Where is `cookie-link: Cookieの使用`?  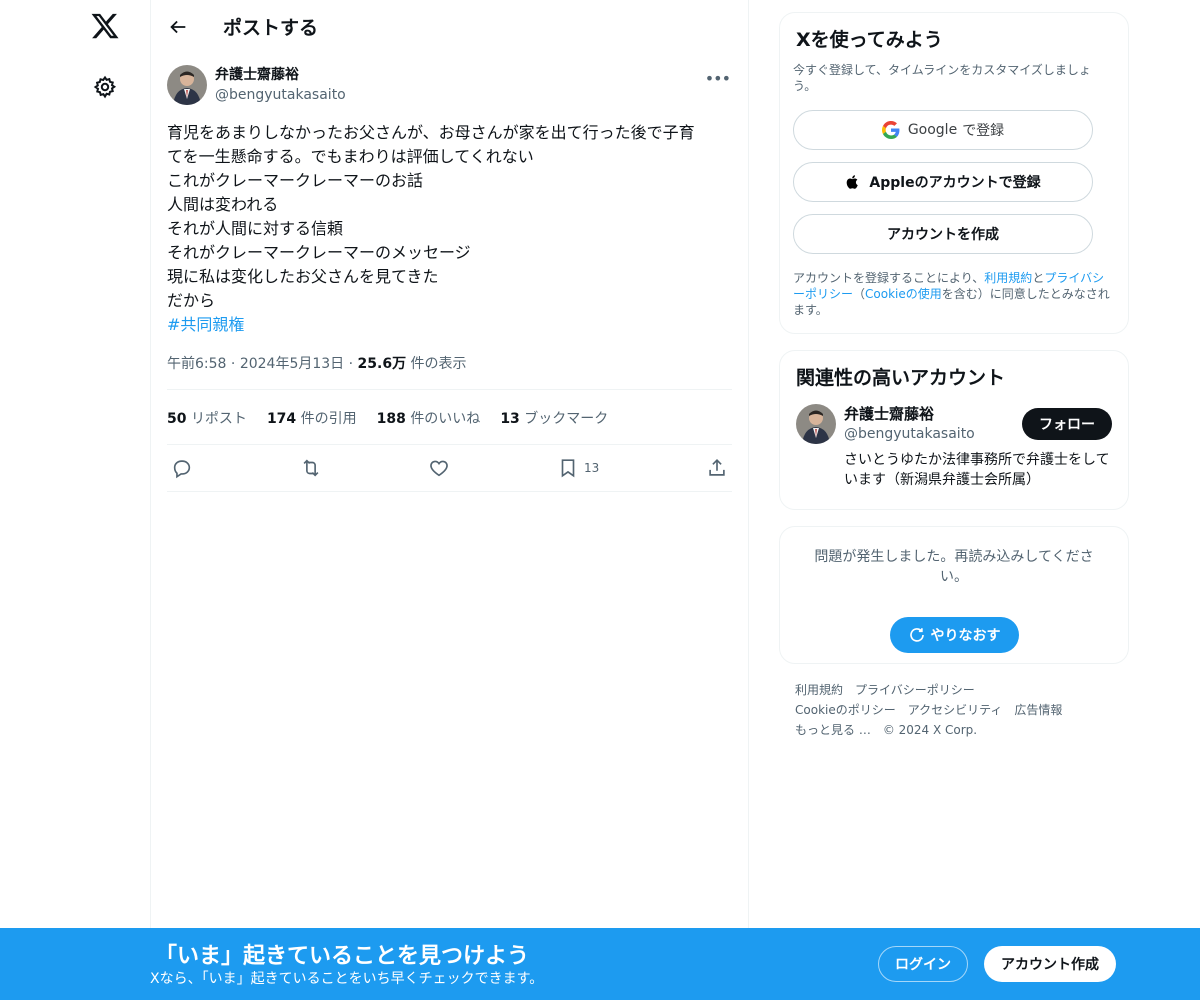
cookie-link: Cookieの使用 is located at coordinates (903, 294).